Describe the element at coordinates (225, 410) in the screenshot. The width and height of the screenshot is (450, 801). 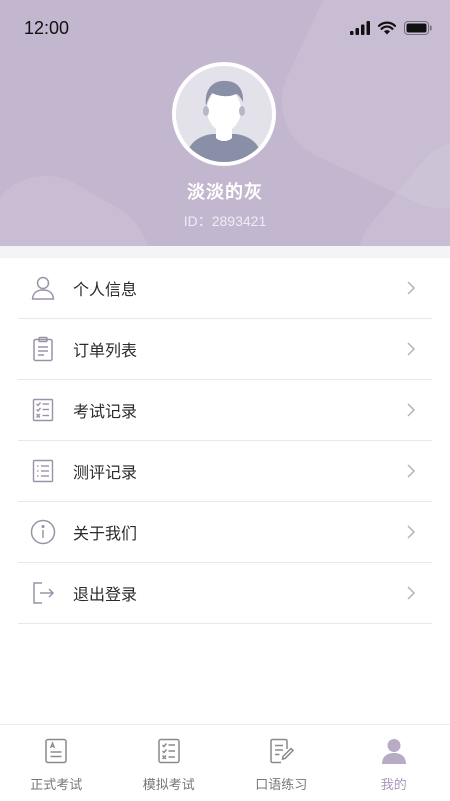
I see `menu-item-exam-records: 考试记录` at that location.